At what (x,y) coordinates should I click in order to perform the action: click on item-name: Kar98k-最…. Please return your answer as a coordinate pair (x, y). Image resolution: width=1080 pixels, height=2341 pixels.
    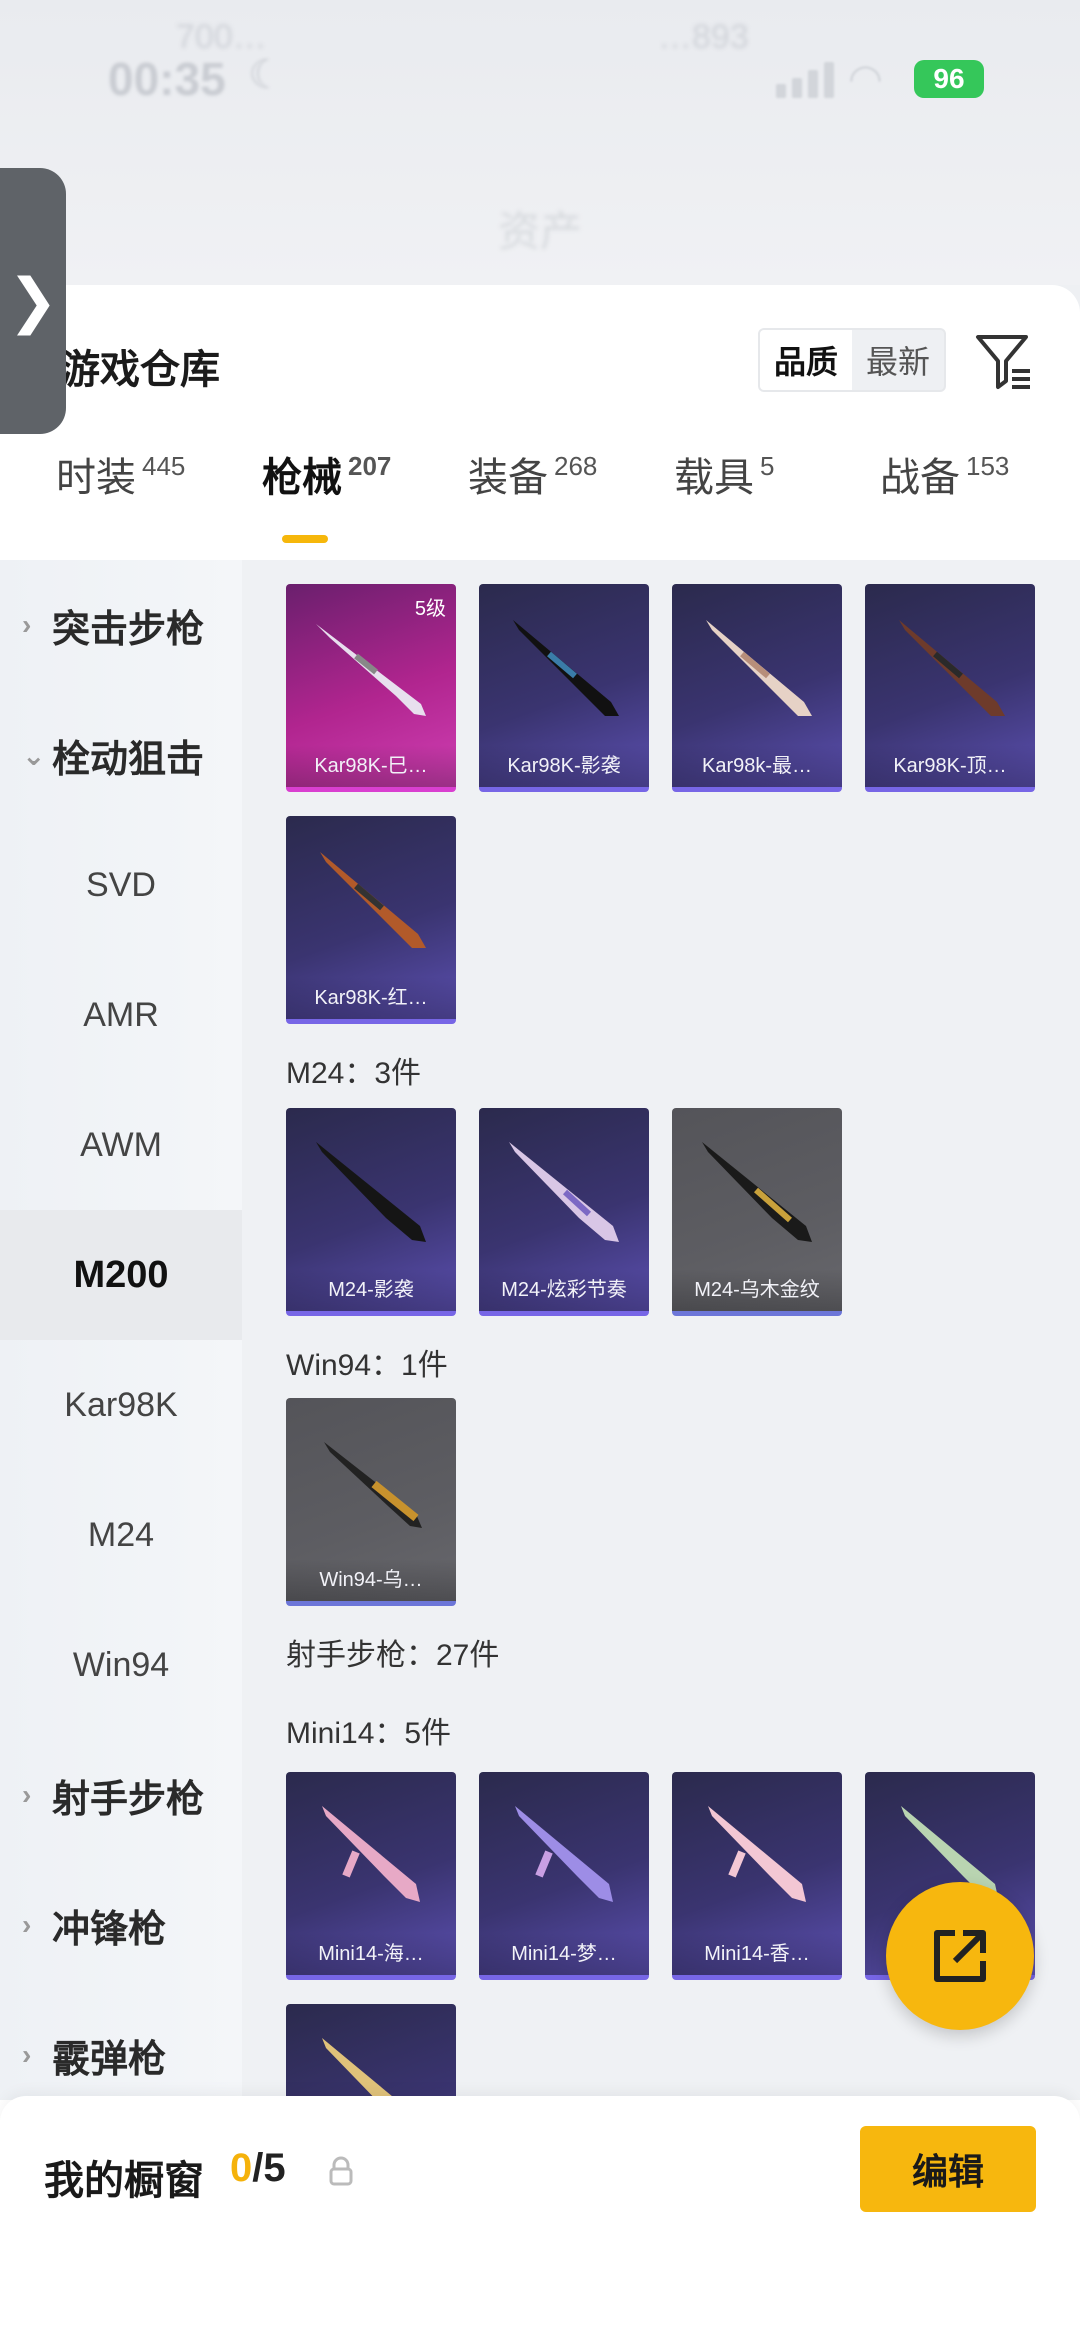
    Looking at the image, I should click on (757, 766).